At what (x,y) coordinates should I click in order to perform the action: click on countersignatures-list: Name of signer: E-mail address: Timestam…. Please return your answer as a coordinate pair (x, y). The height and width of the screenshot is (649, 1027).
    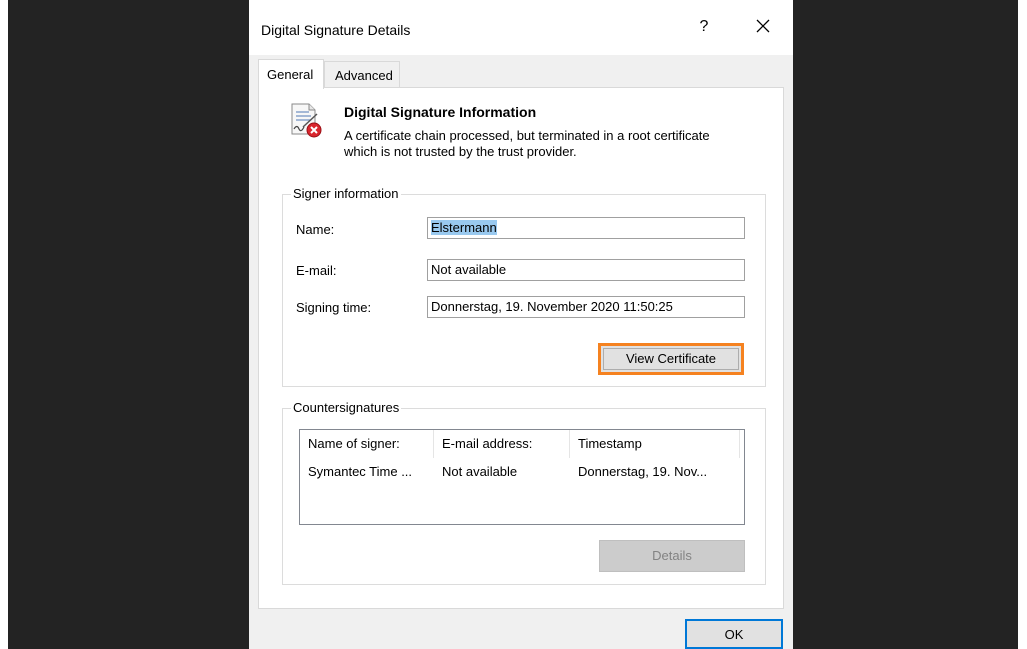
    Looking at the image, I should click on (522, 477).